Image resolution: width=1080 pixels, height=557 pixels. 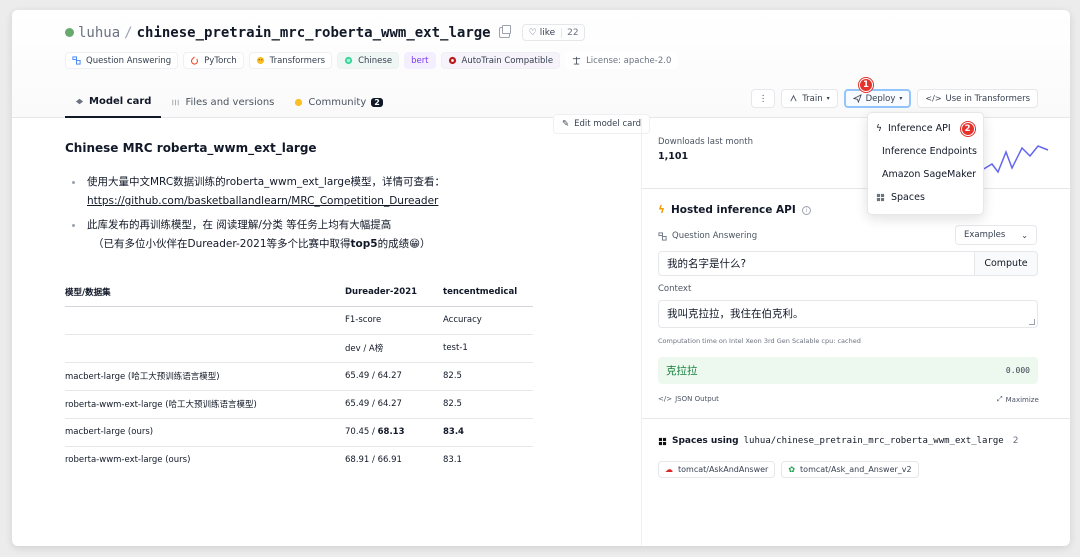 I want to click on maximize-button: ⤢ Maximize, so click(x=1018, y=399).